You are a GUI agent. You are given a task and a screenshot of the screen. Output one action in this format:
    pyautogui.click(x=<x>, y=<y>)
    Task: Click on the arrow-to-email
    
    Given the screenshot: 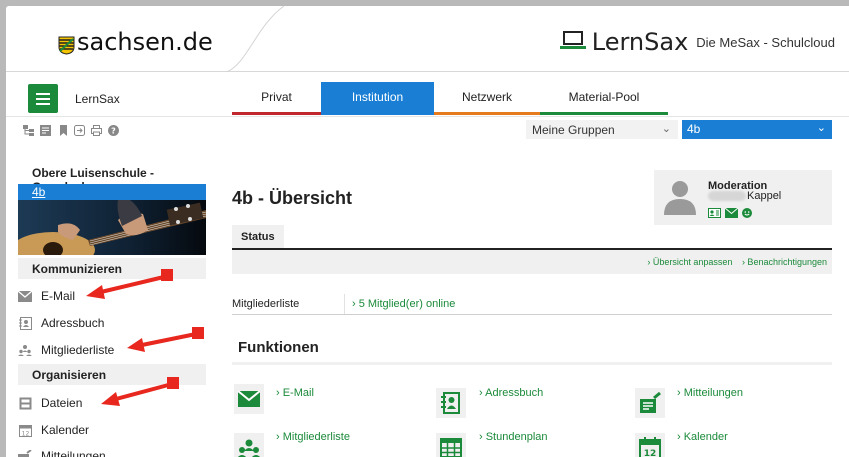 What is the action you would take?
    pyautogui.click(x=129, y=284)
    